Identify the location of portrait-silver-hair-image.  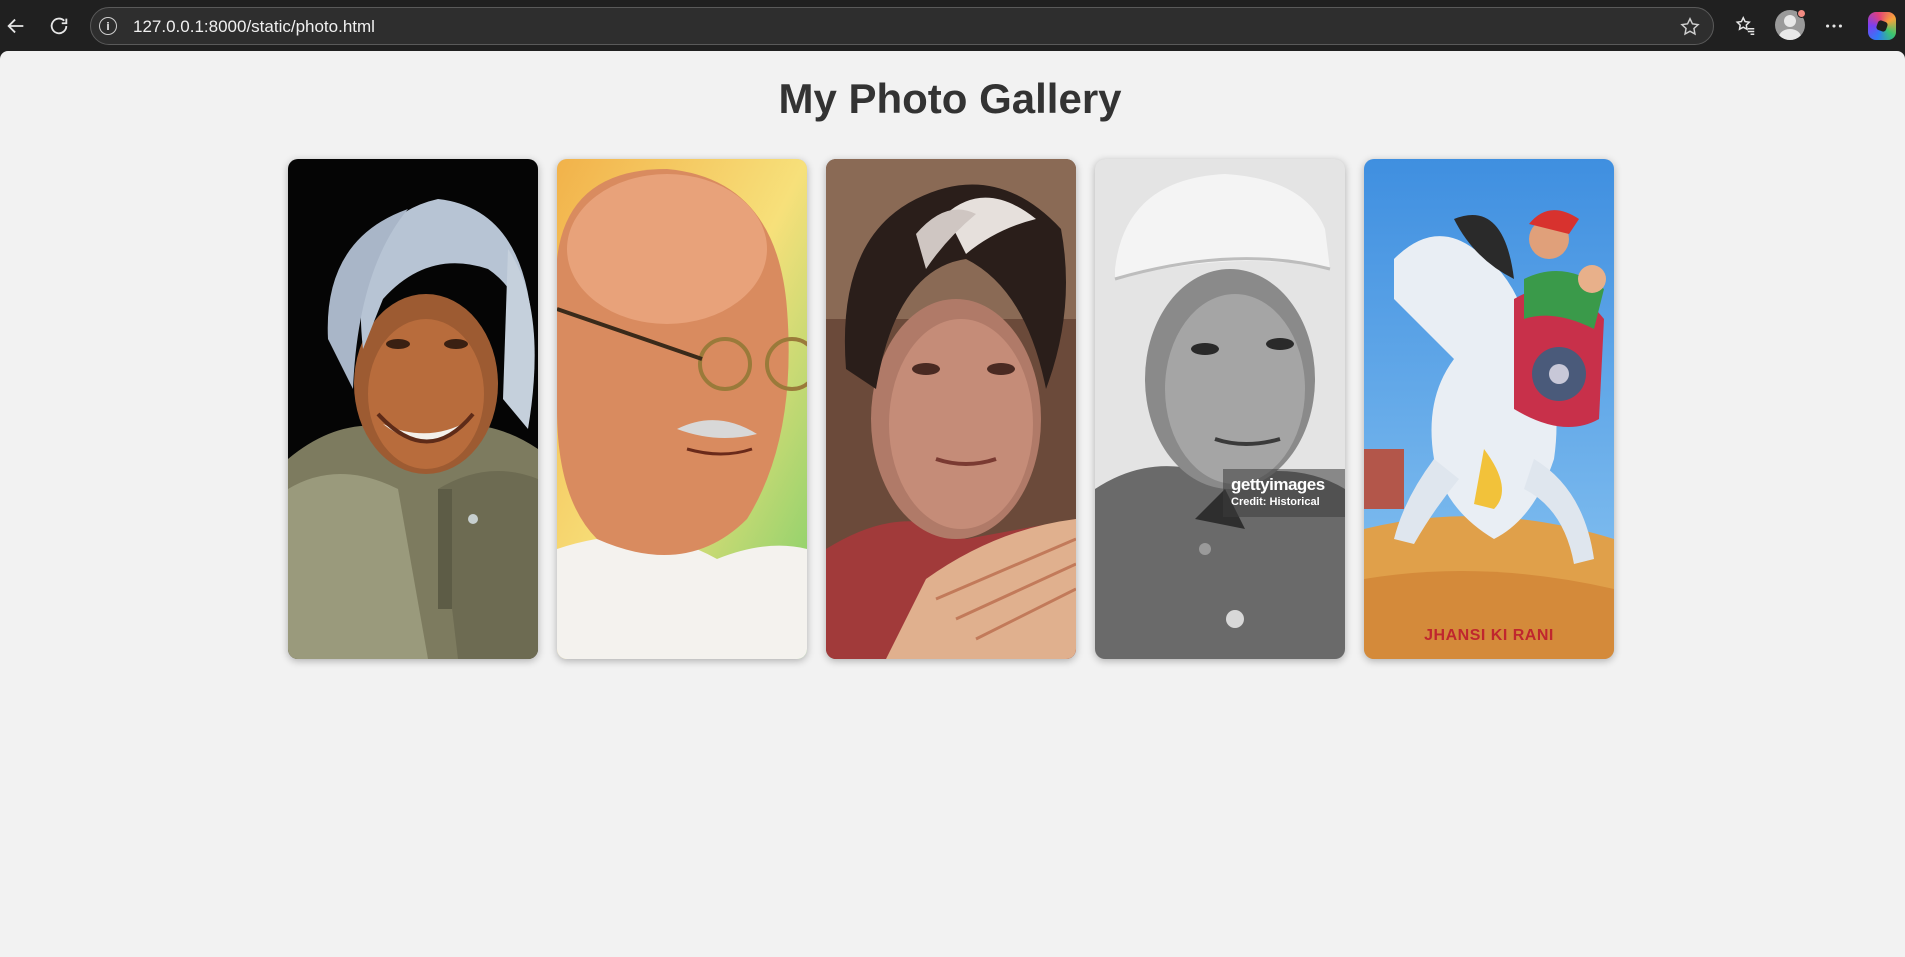
(413, 409).